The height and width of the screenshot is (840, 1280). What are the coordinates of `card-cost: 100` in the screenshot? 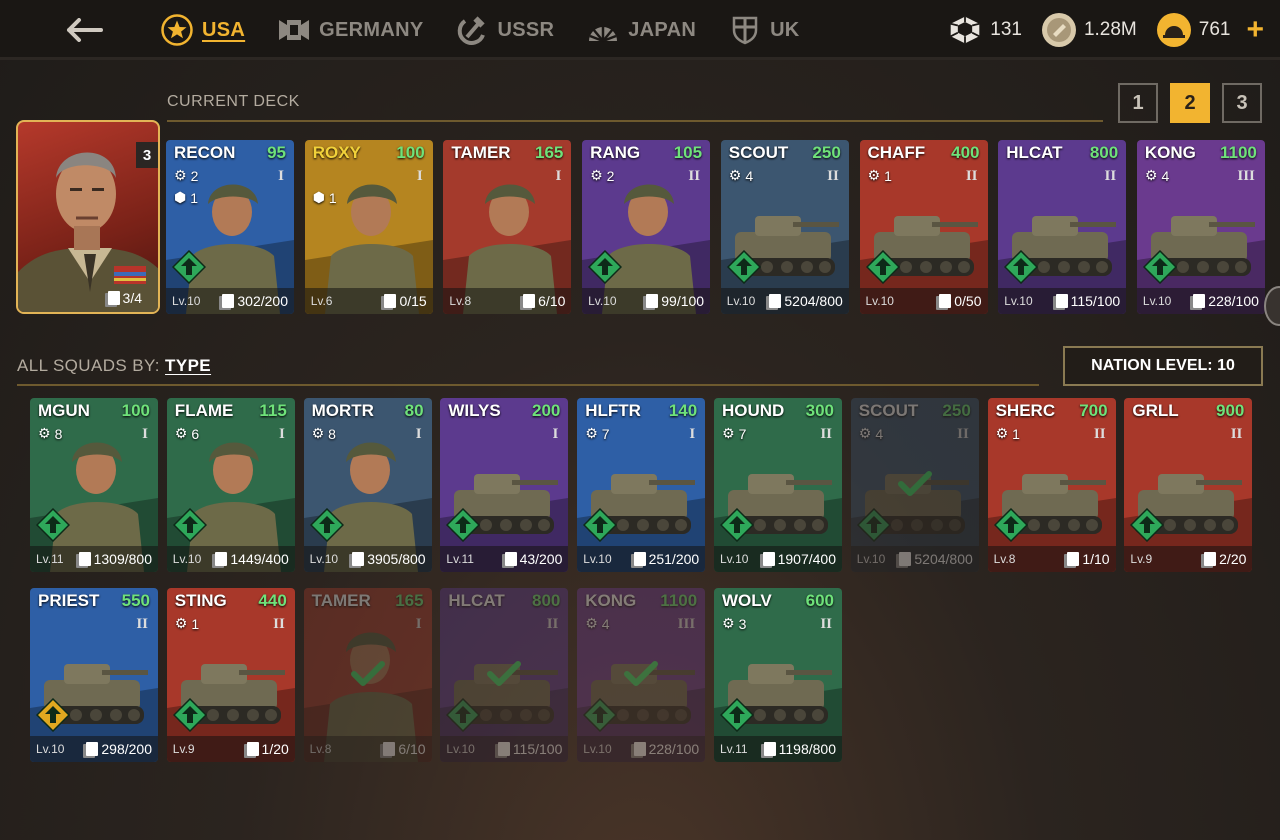 It's located at (135, 410).